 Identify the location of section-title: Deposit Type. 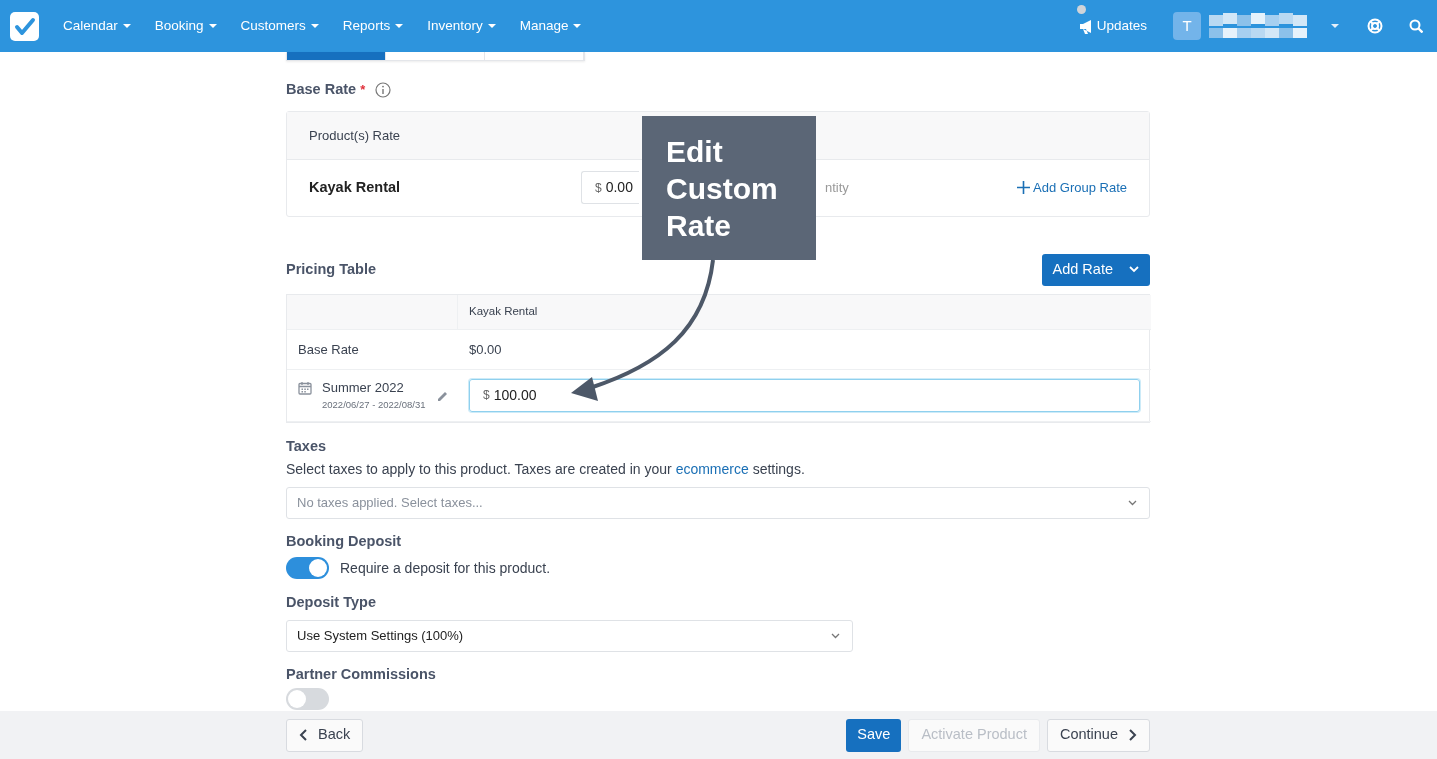
(331, 603).